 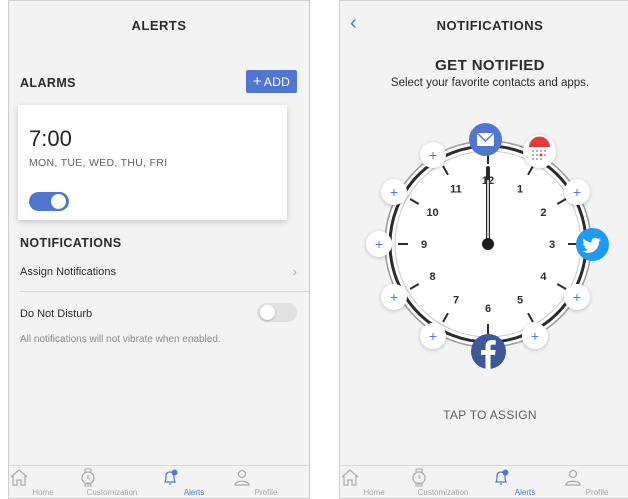 I want to click on notifications-header: NOTIFICATIONS, so click(x=490, y=25).